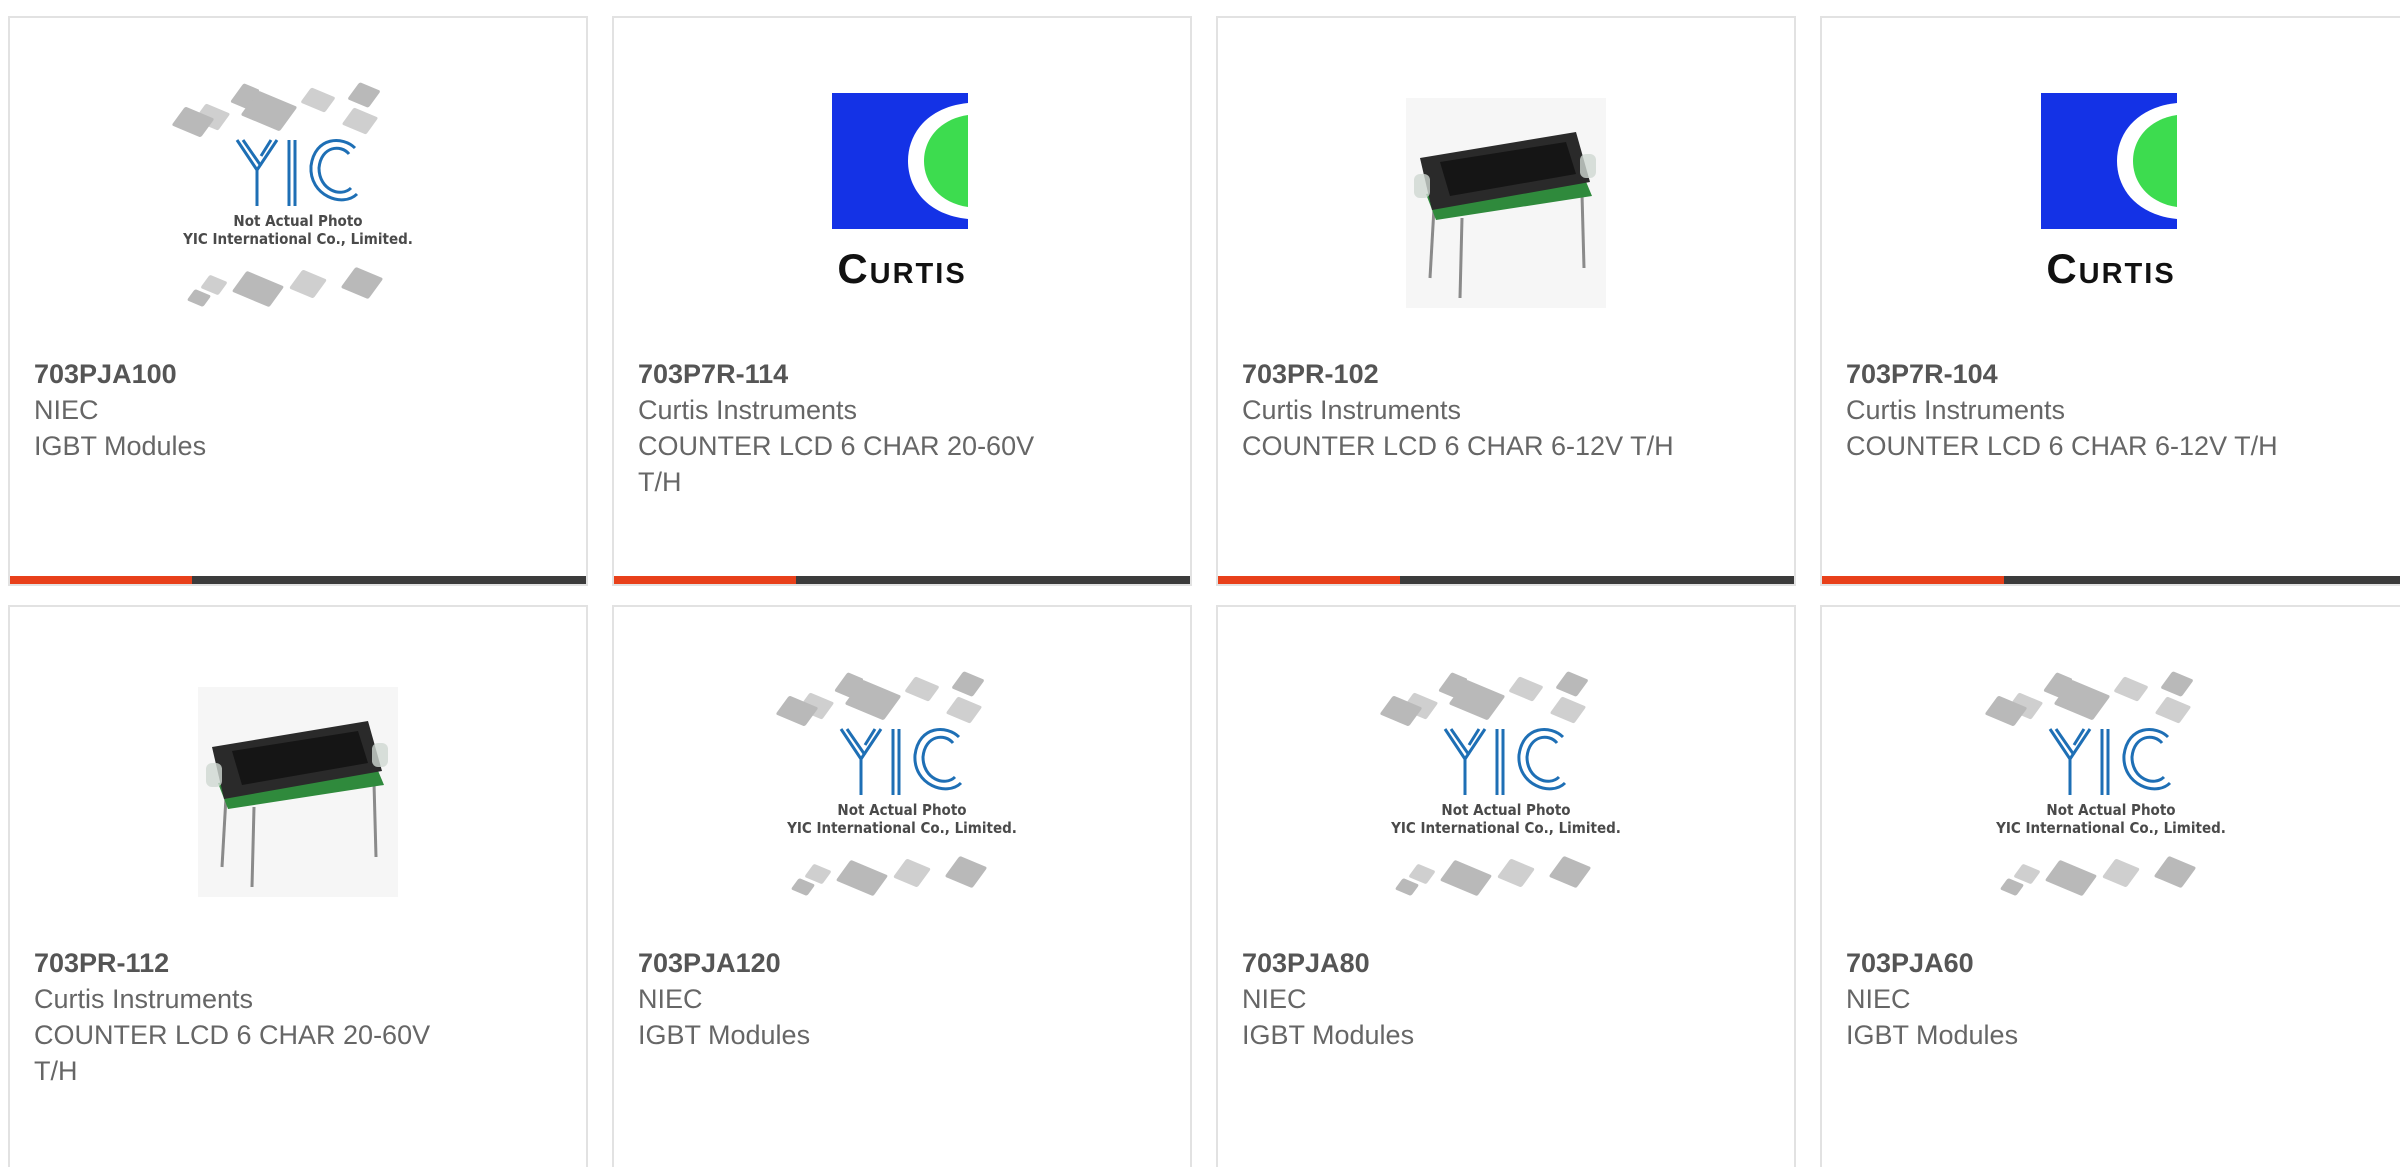 This screenshot has height=1167, width=2400. What do you see at coordinates (298, 410) in the screenshot?
I see `product-info: 703PJA100 NIEC IGBT Modules` at bounding box center [298, 410].